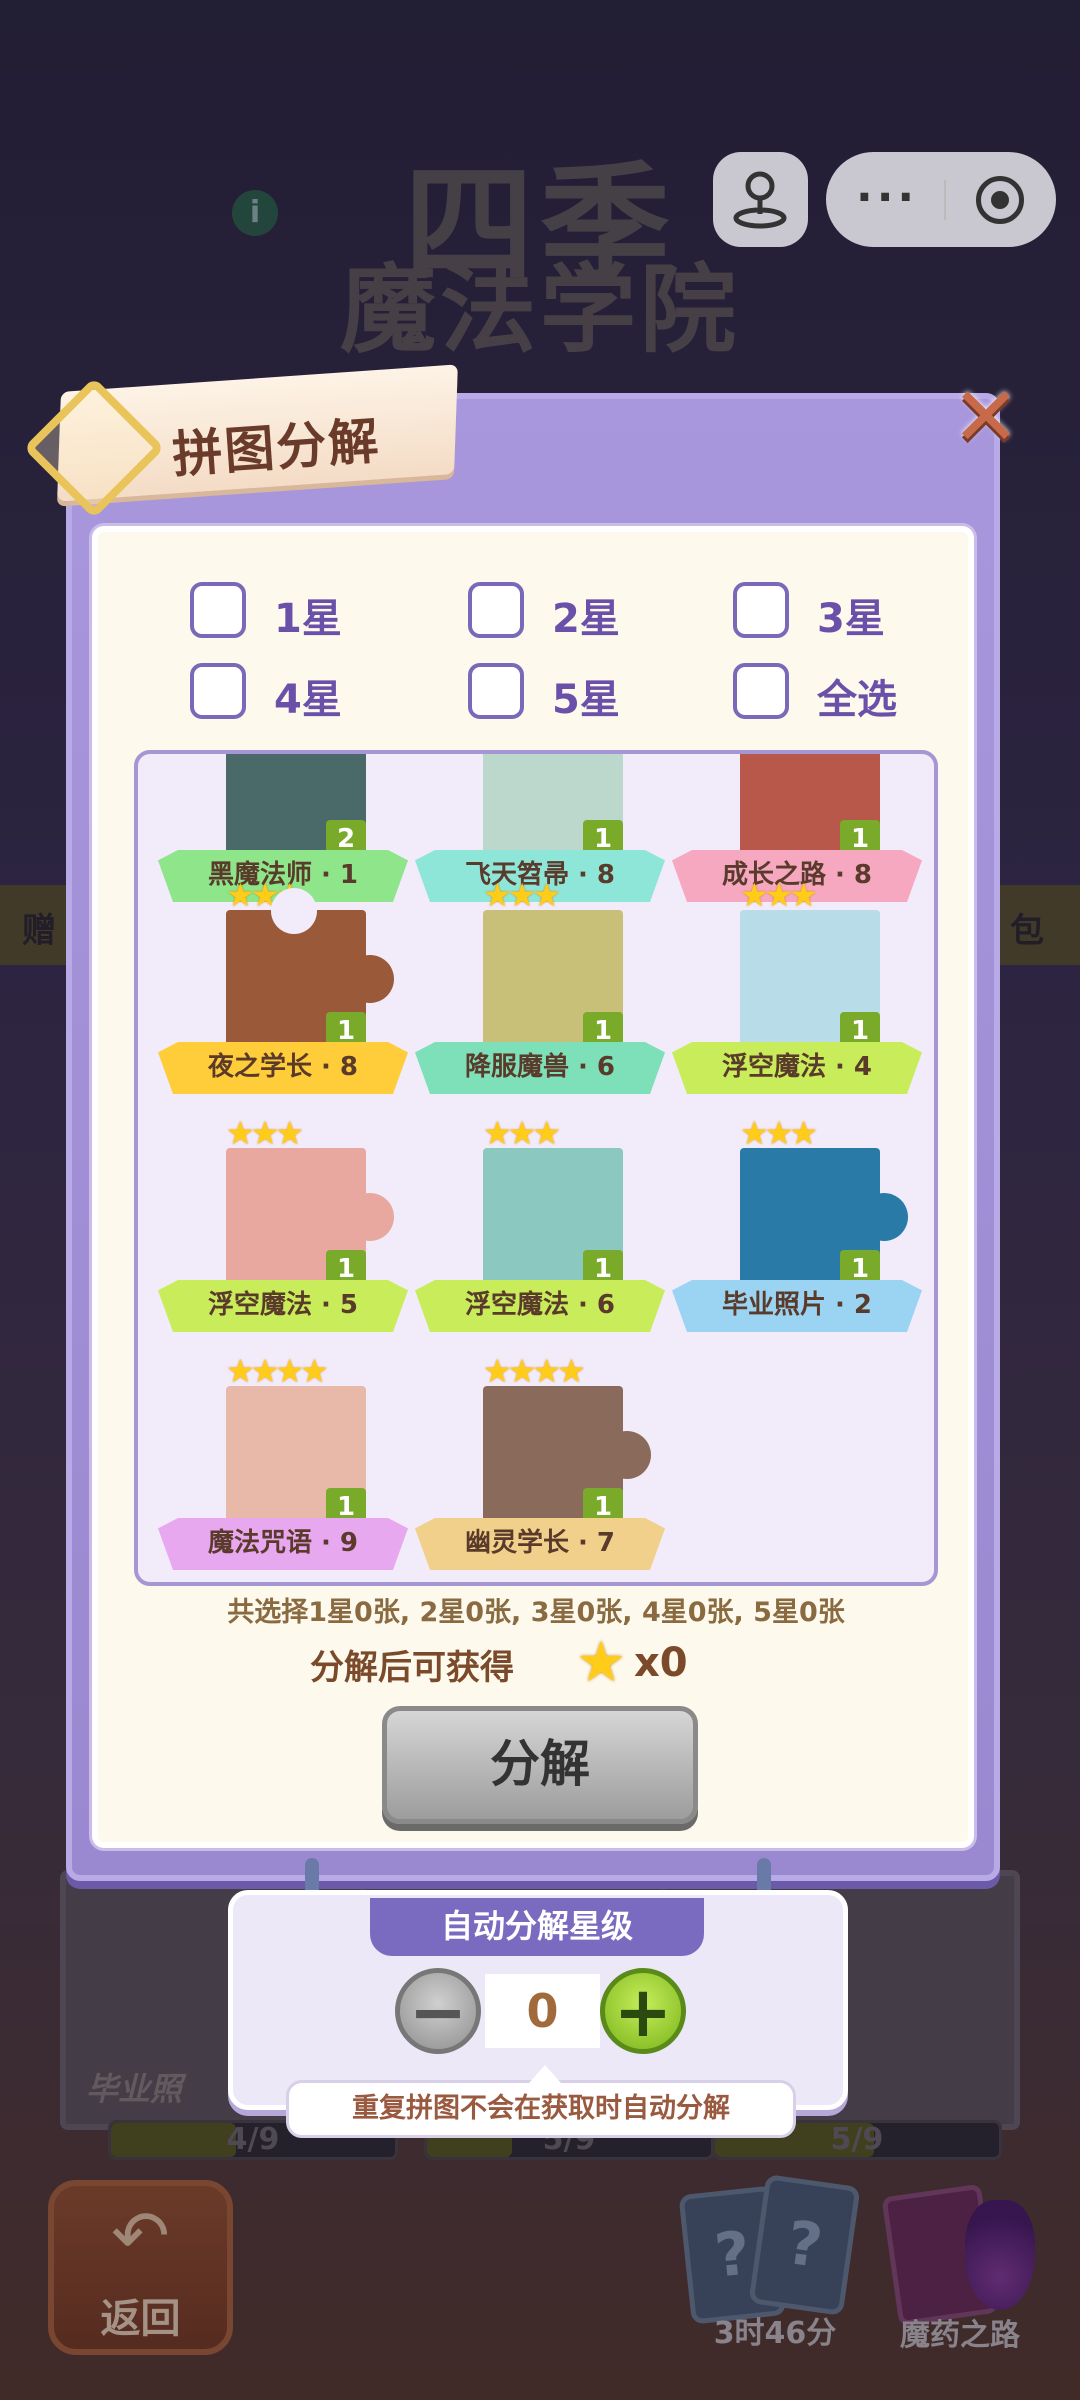 The image size is (1080, 2400). Describe the element at coordinates (887, 197) in the screenshot. I see `more-options-button: ···` at that location.